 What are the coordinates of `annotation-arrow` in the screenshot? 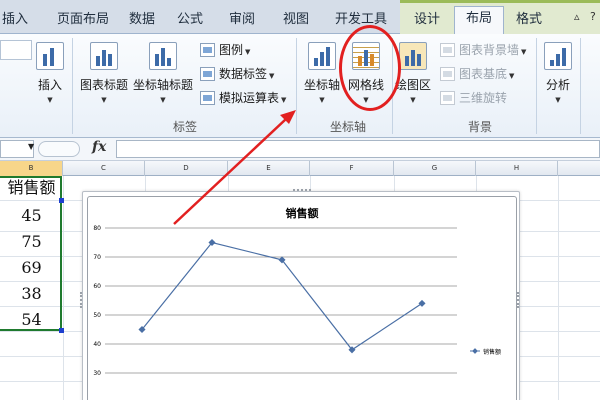 It's located at (230, 171).